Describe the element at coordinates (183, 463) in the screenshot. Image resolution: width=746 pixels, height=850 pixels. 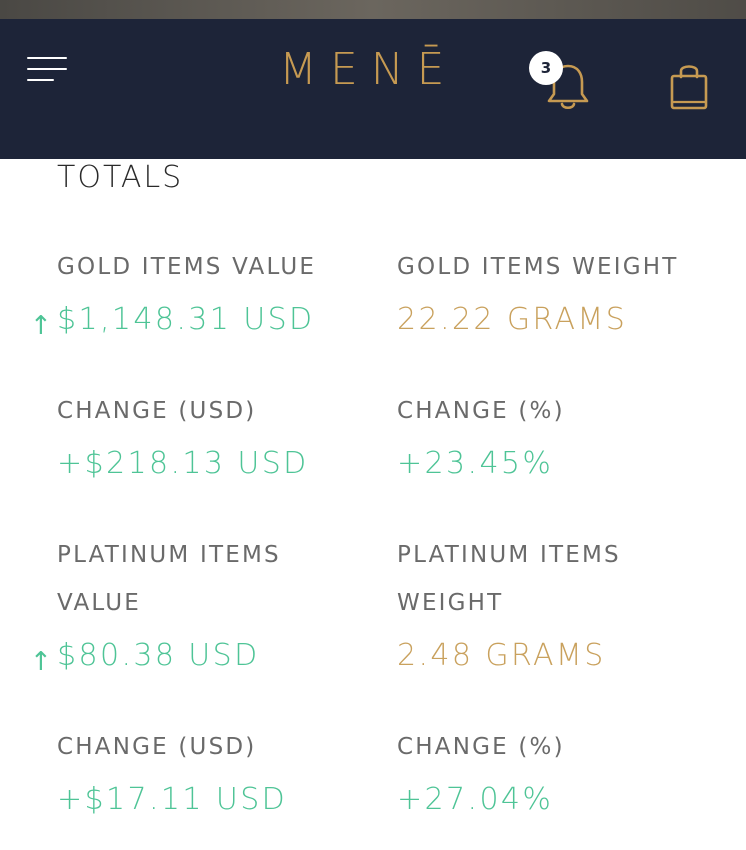
I see `gold-change-usd: +$218.13 USD` at that location.